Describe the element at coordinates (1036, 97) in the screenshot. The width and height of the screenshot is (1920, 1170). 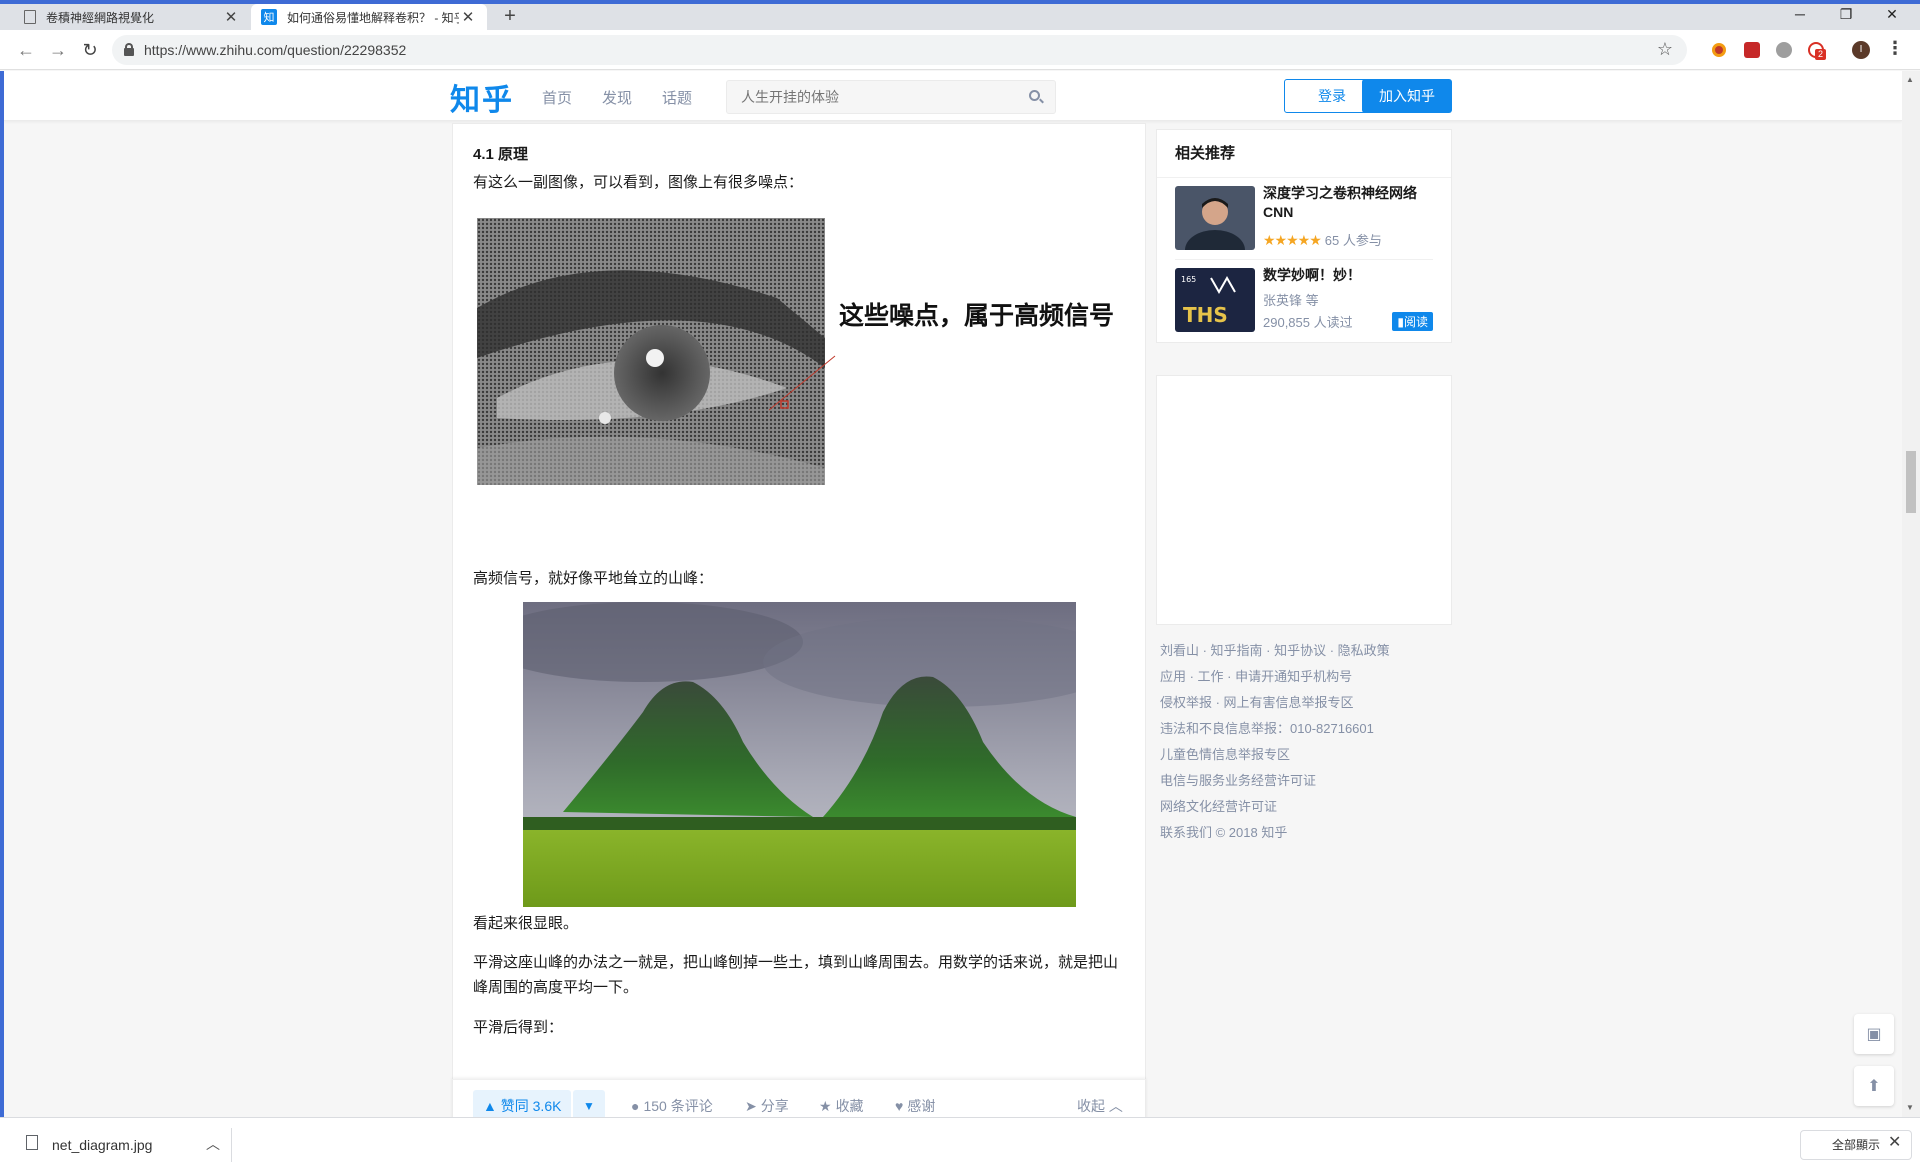
I see `search-icon` at that location.